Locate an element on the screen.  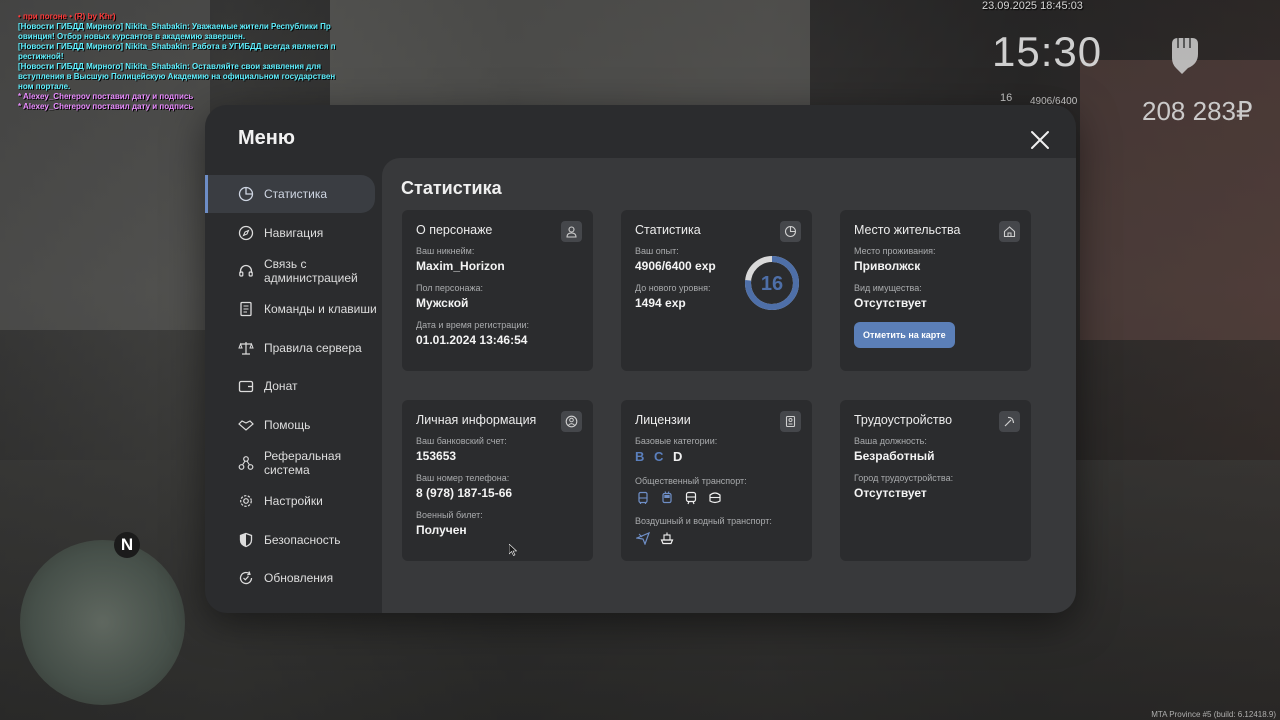
network-icon is located at coordinates (245, 462).